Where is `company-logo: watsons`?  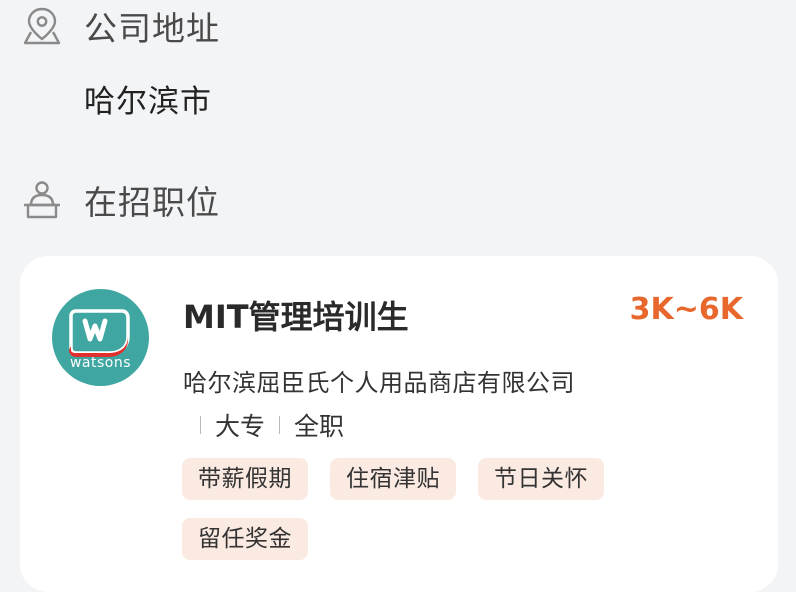
company-logo: watsons is located at coordinates (100, 337).